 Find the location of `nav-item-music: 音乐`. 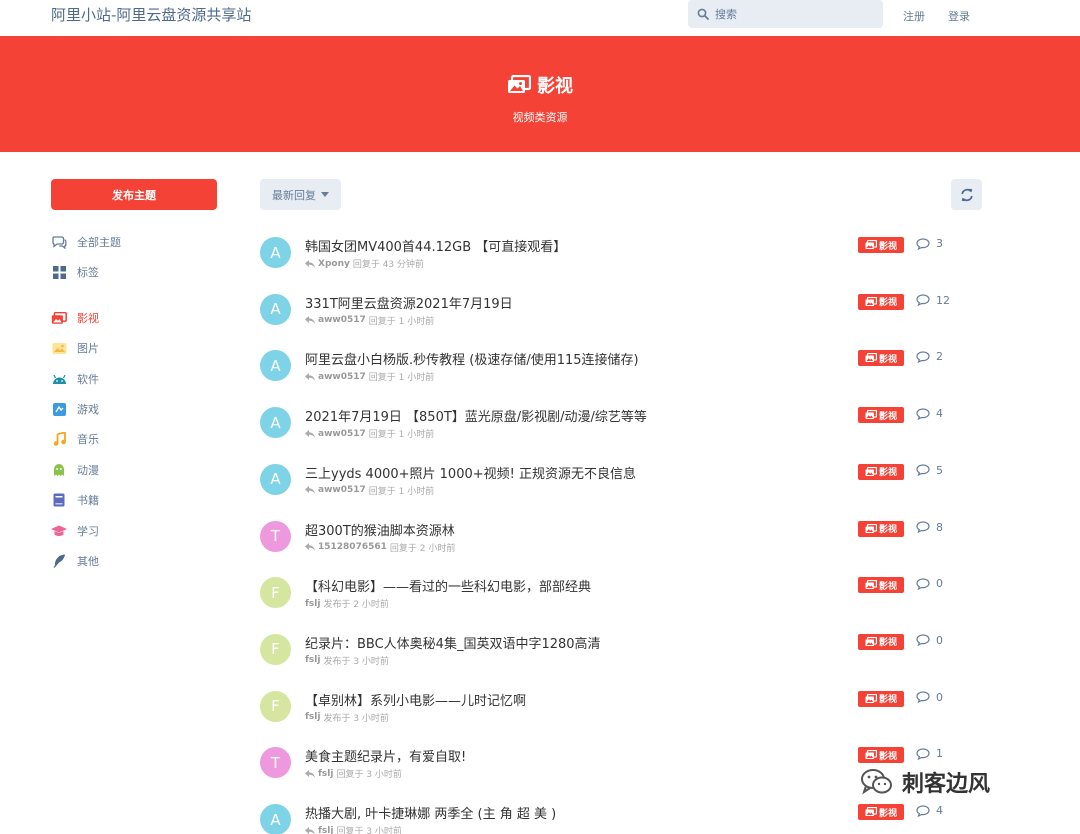

nav-item-music: 音乐 is located at coordinates (75, 439).